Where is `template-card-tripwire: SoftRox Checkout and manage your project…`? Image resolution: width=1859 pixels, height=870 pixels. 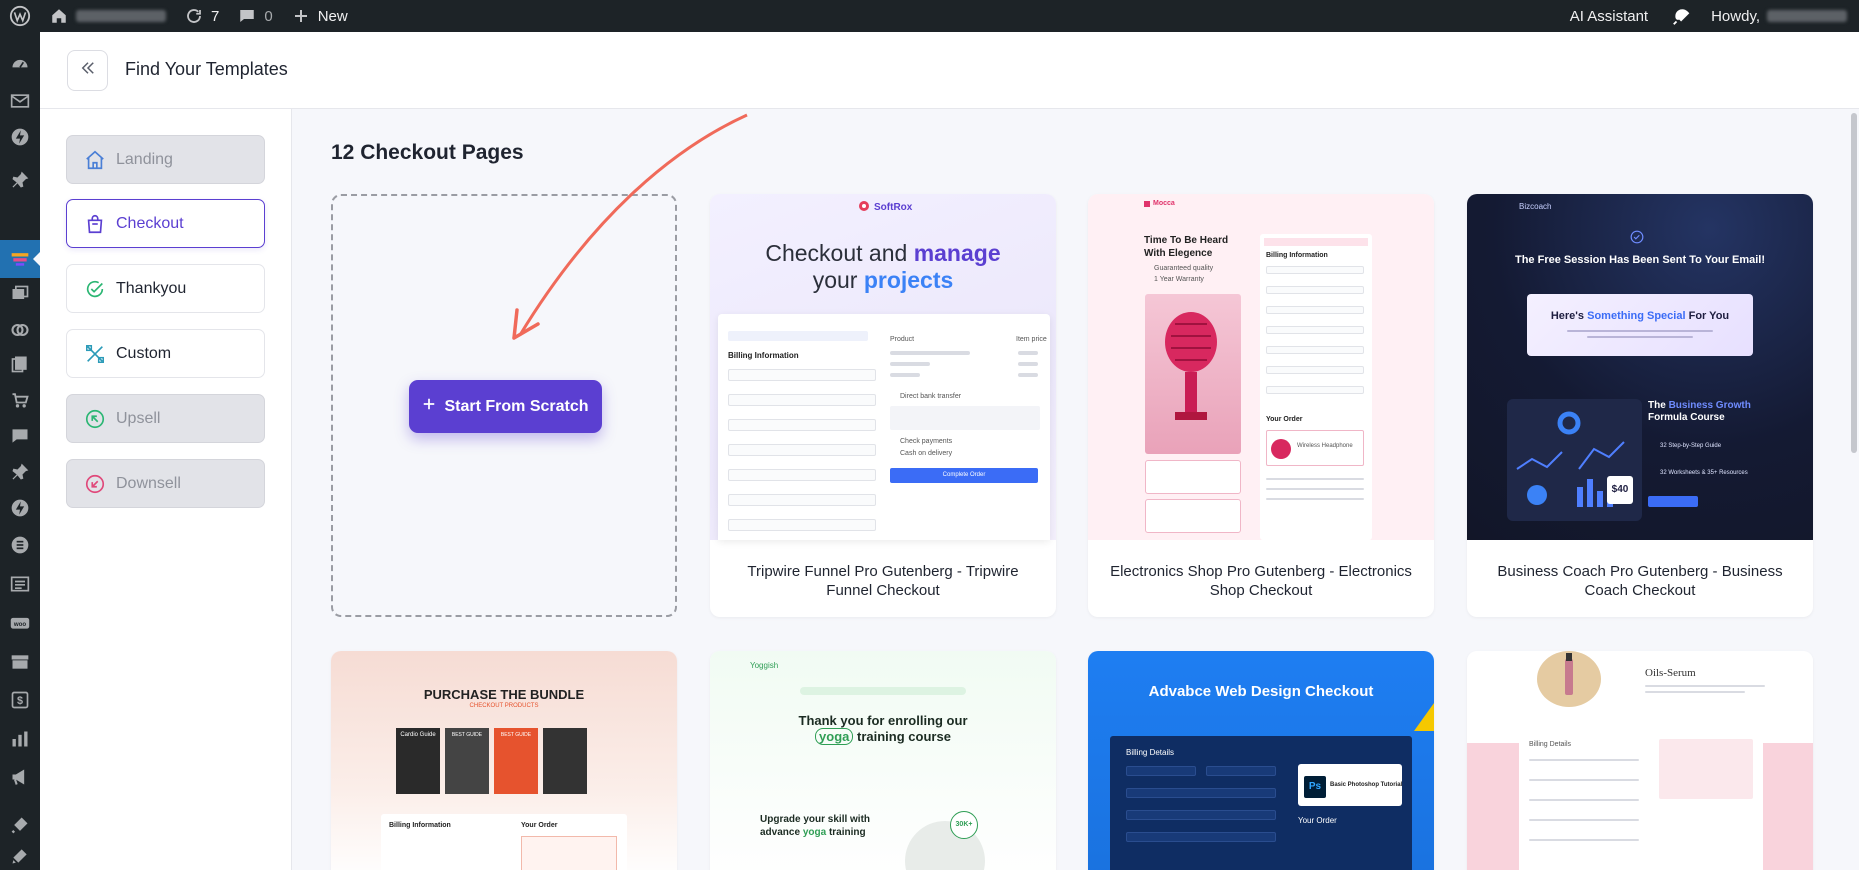 template-card-tripwire: SoftRox Checkout and manage your project… is located at coordinates (883, 405).